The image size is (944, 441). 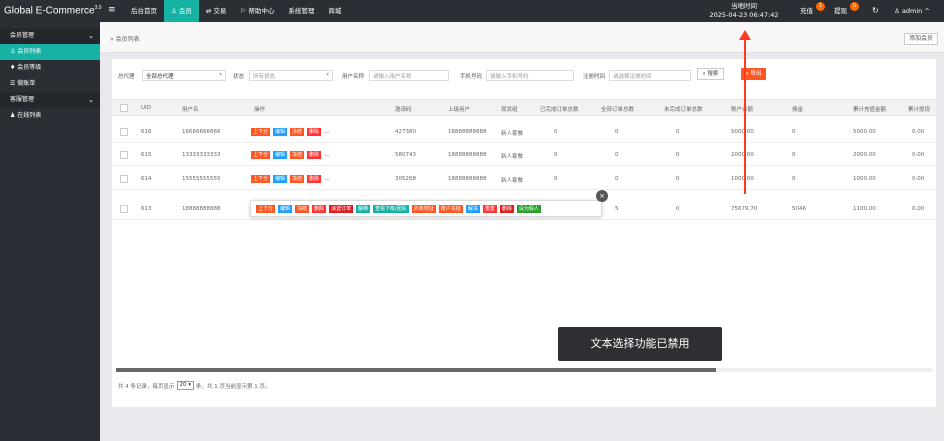 I want to click on phone-placeholder: 请输入手机号码, so click(x=509, y=77).